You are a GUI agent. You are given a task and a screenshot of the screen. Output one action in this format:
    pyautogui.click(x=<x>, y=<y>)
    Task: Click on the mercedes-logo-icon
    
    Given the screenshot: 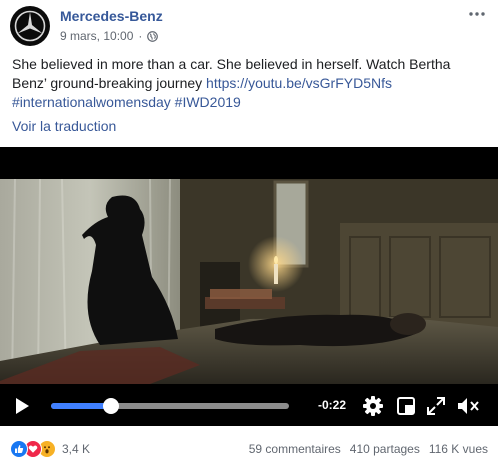 What is the action you would take?
    pyautogui.click(x=30, y=26)
    